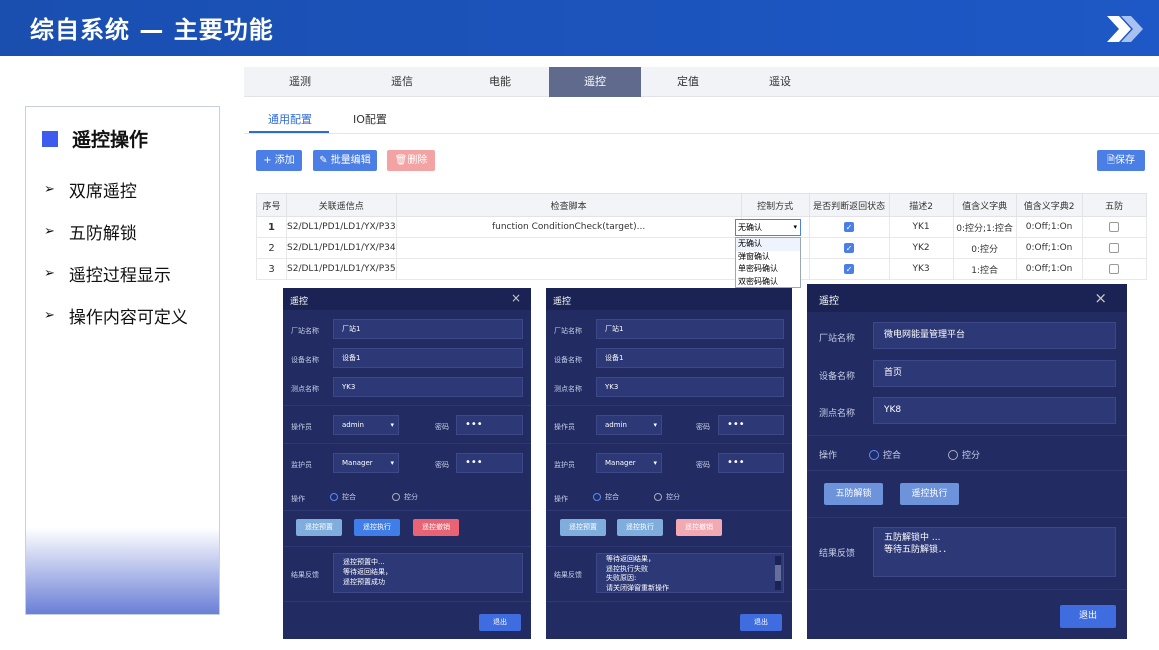 Image resolution: width=1159 pixels, height=650 pixels. Describe the element at coordinates (500, 82) in the screenshot. I see `tab-energy: 电能` at that location.